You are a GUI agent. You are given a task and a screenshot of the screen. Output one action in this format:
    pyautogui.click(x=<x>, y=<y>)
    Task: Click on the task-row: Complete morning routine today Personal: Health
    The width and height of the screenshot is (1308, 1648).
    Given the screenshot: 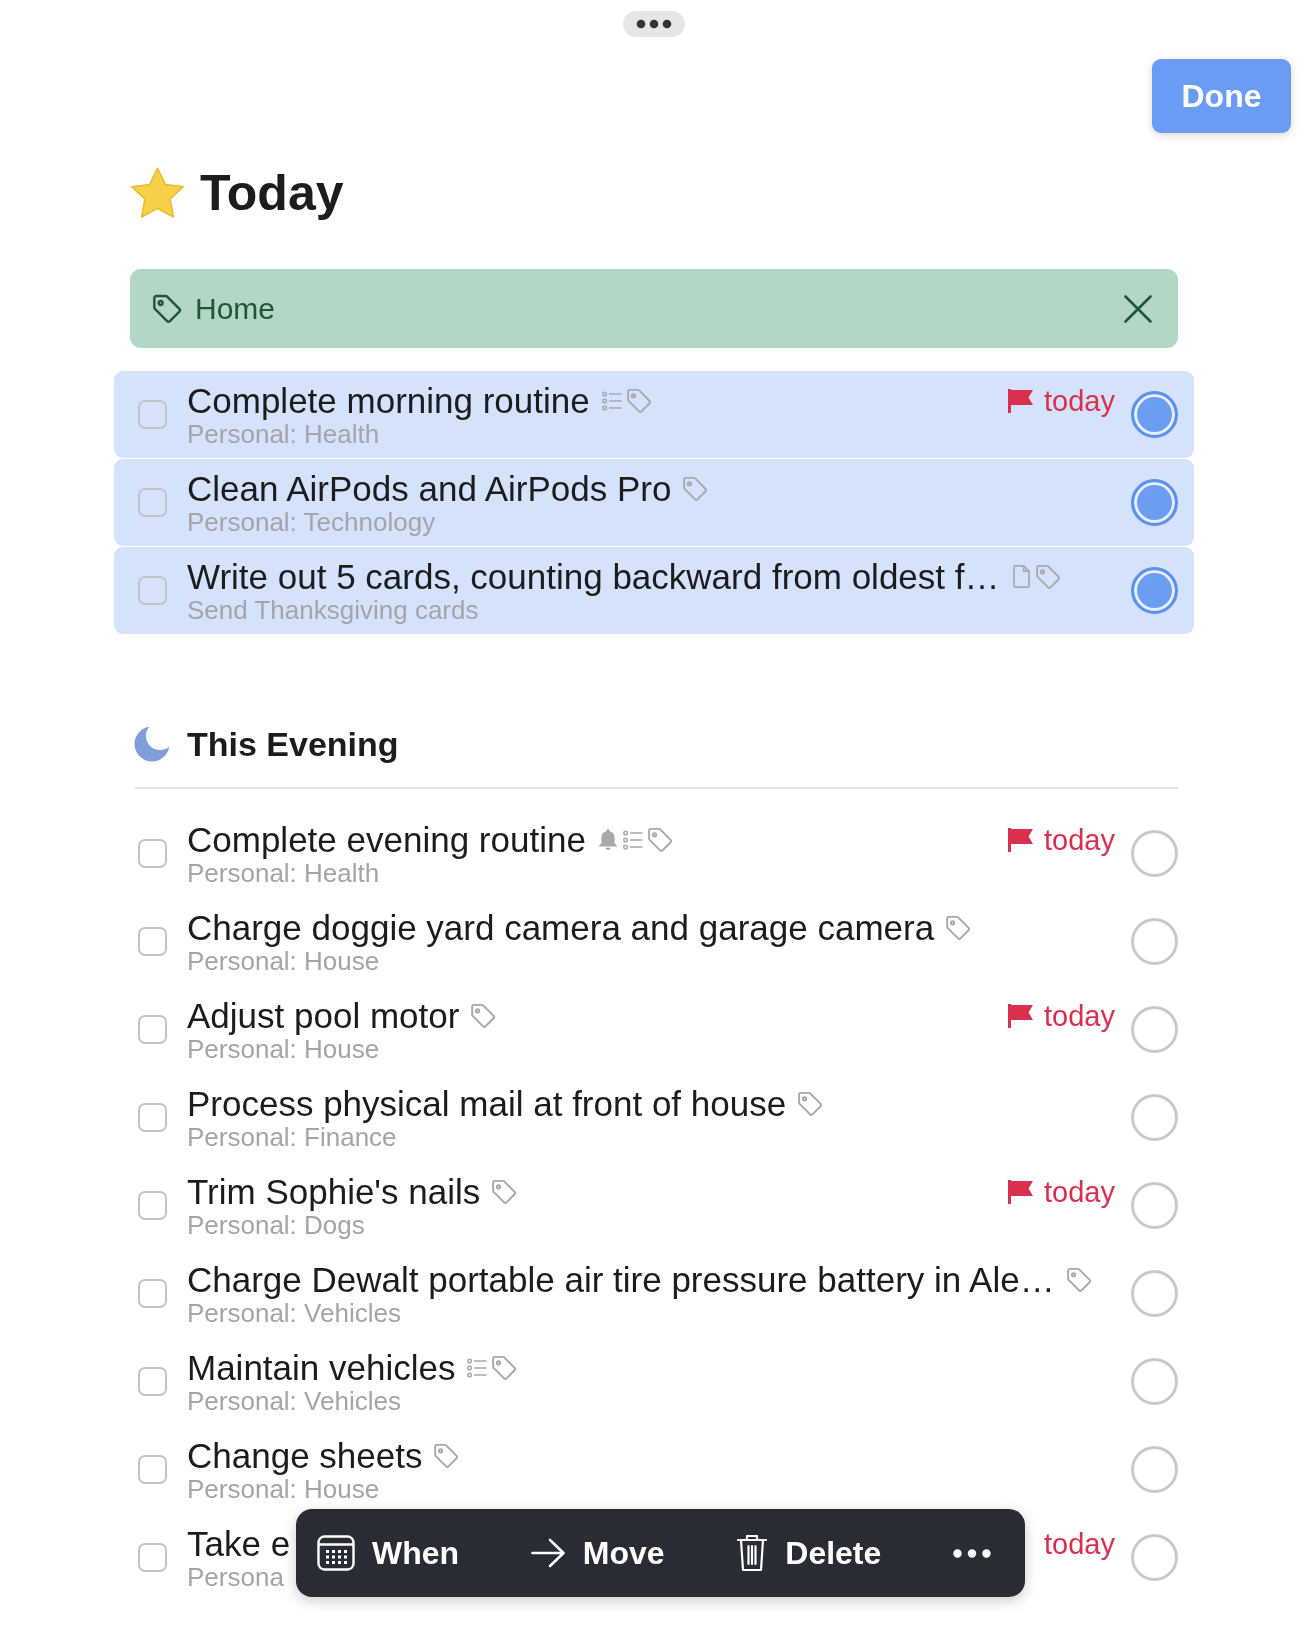 What is the action you would take?
    pyautogui.click(x=654, y=414)
    